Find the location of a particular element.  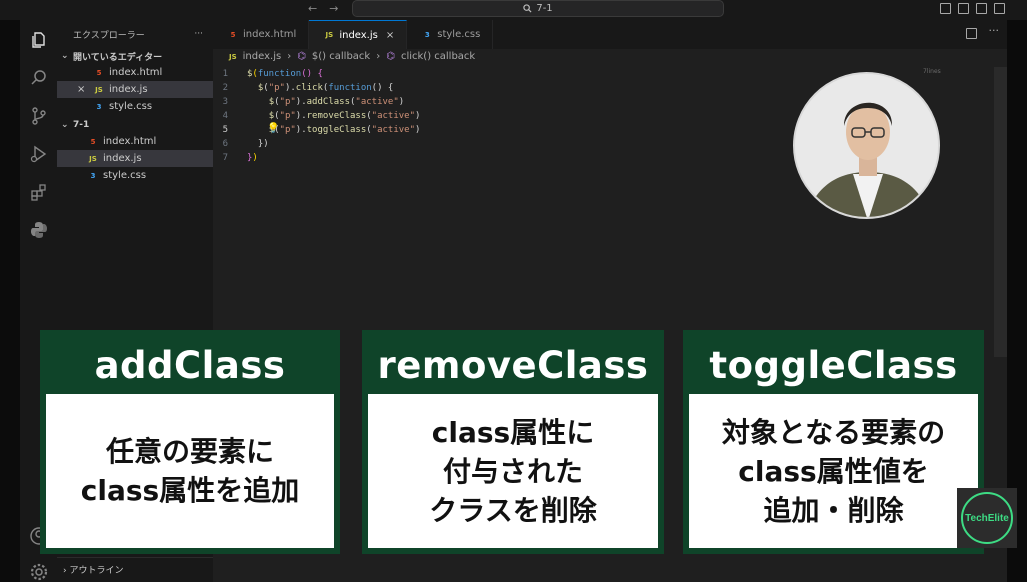

code-line: 1 $(function() { is located at coordinates (316, 74).